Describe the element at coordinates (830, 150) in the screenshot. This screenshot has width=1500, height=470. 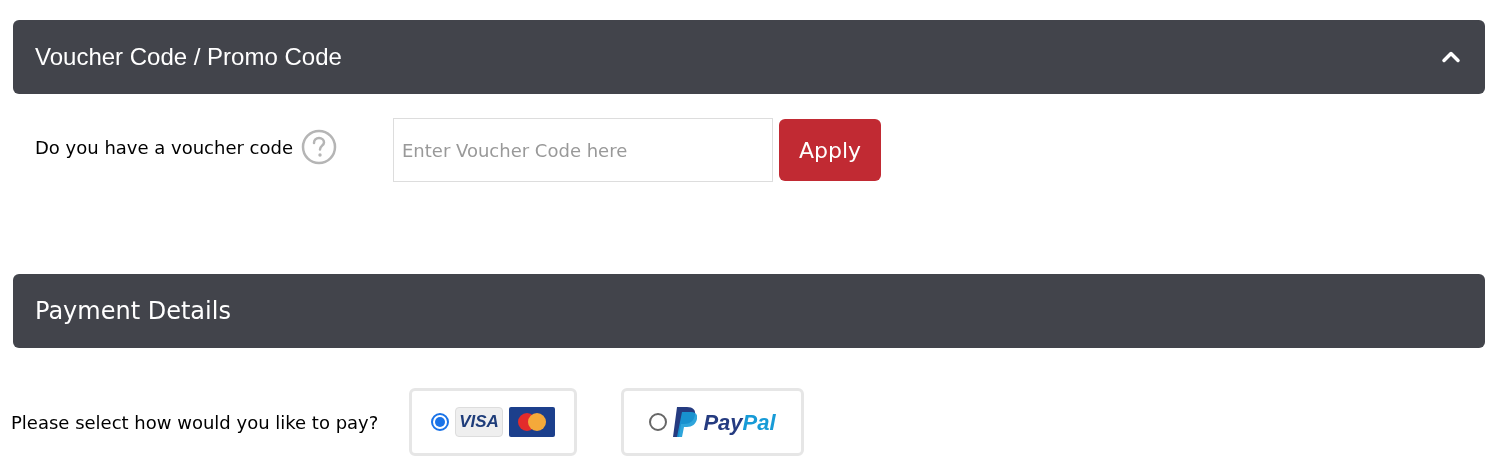
I see `apply-button: Apply` at that location.